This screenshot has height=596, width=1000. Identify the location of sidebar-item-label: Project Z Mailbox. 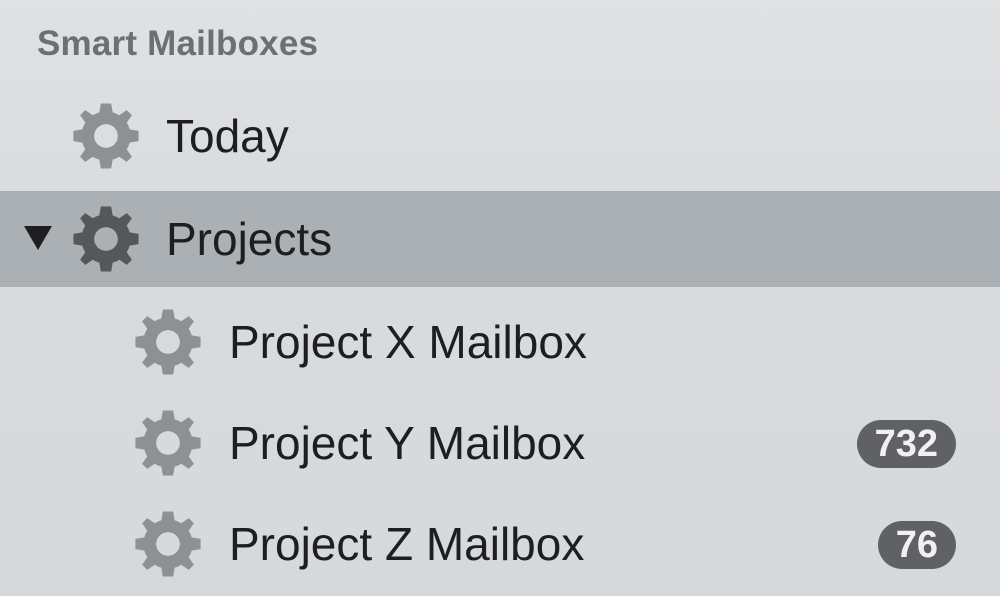
(407, 544).